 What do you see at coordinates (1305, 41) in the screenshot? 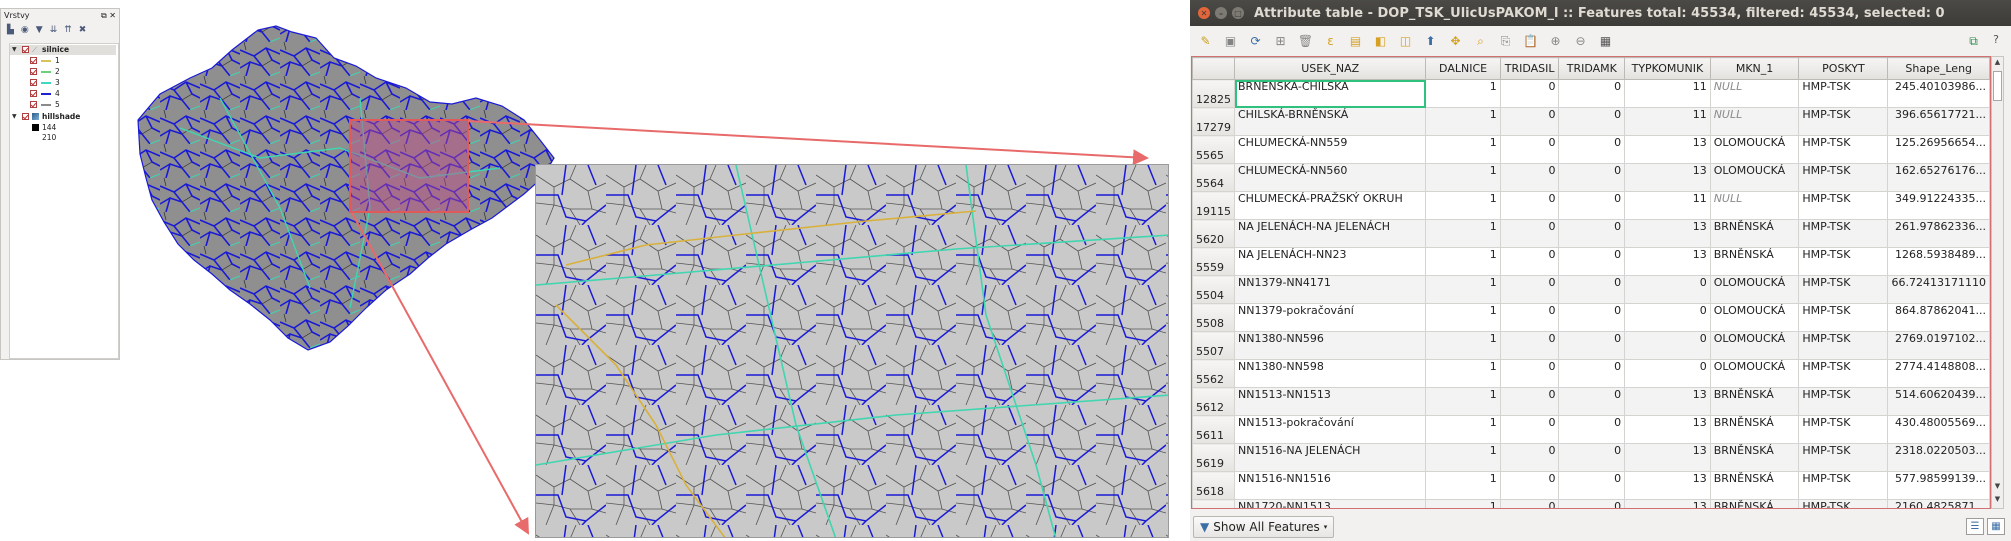
I see `delete-feature-icon: 🗑` at bounding box center [1305, 41].